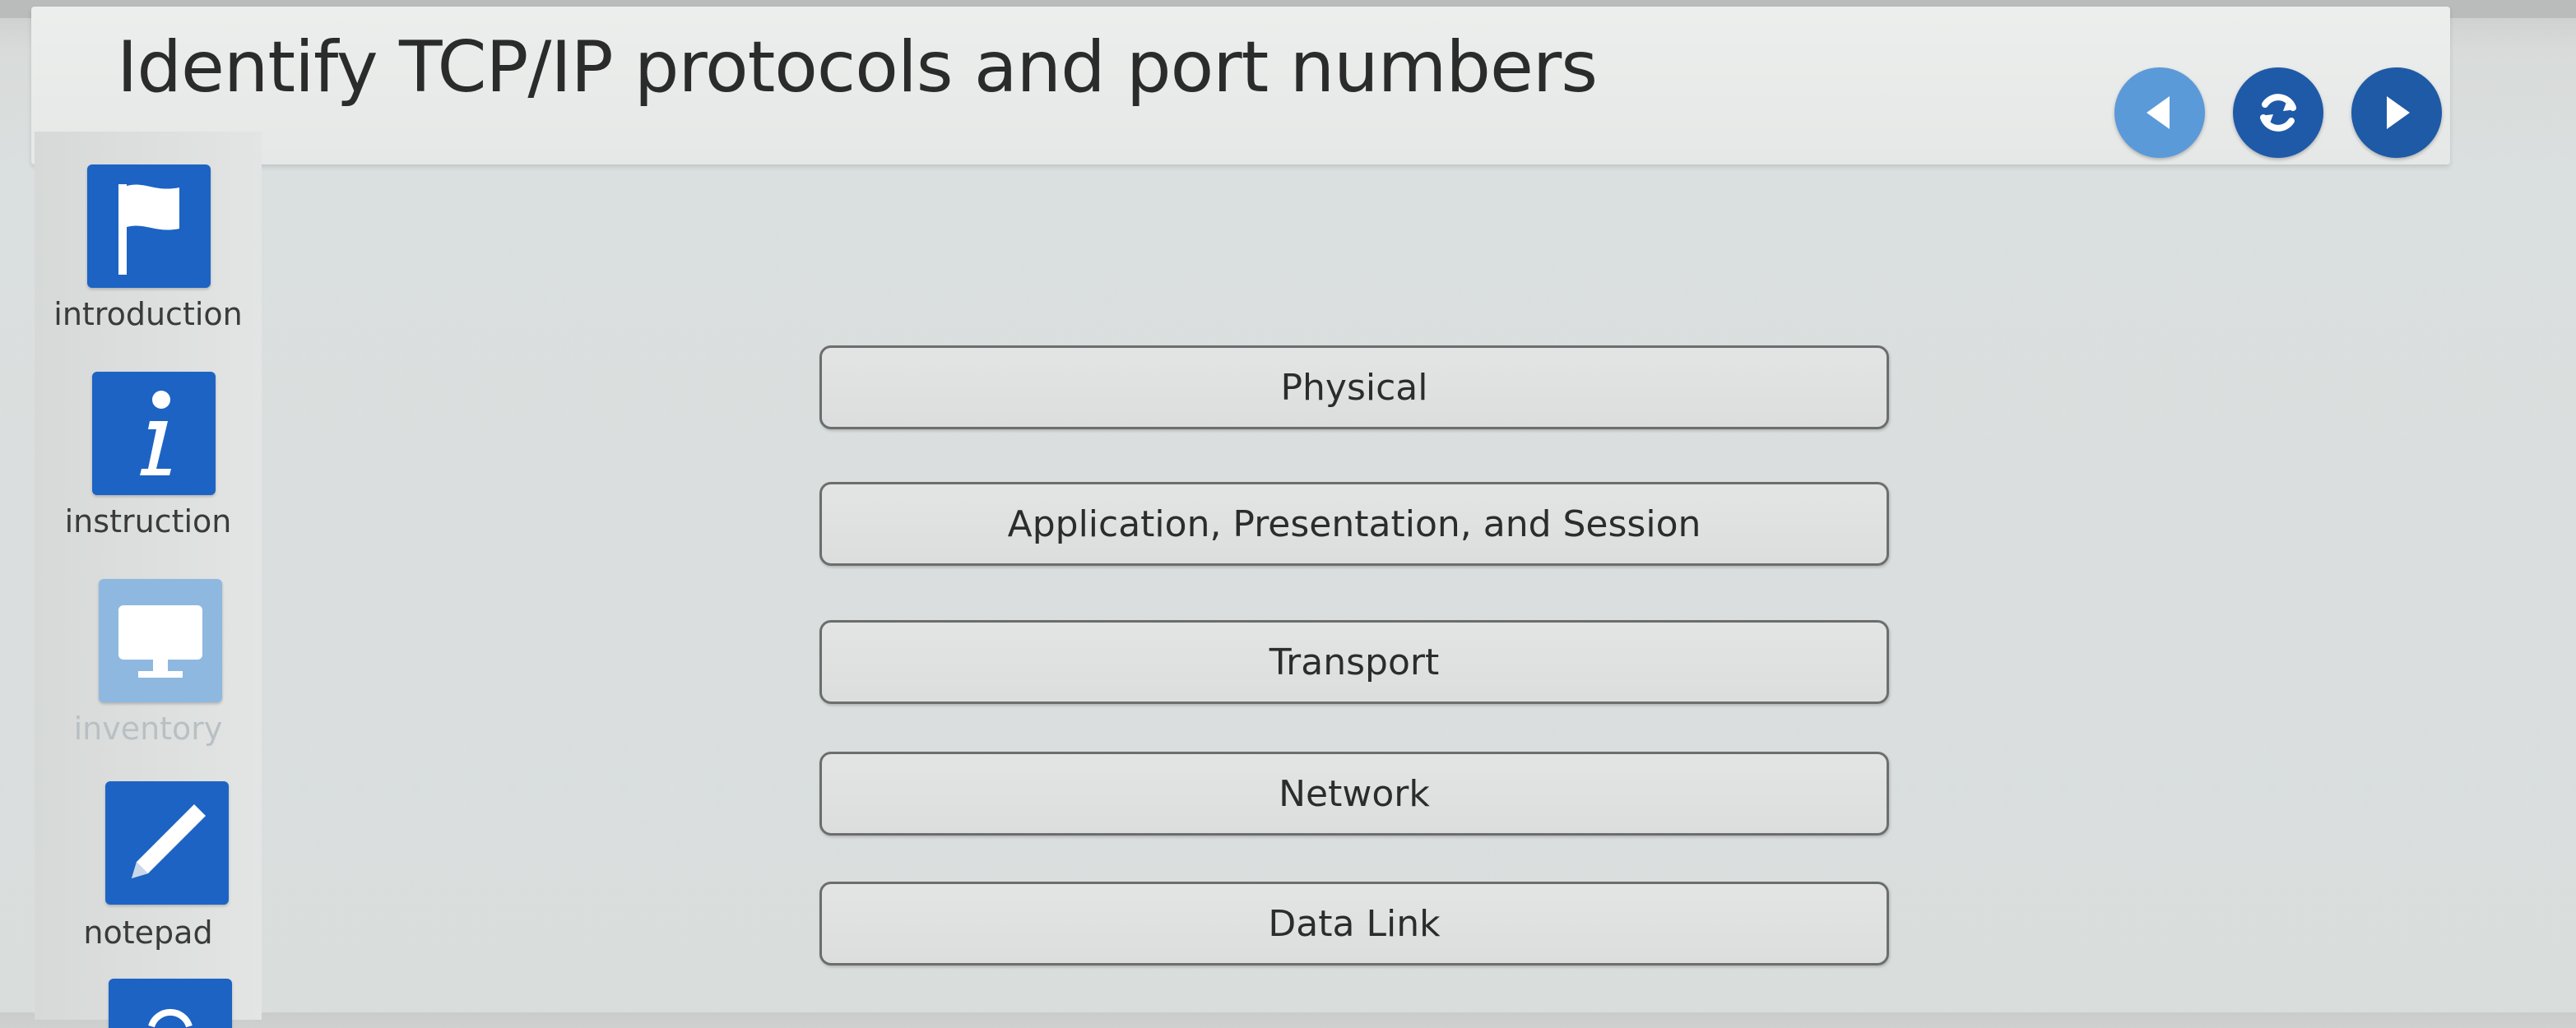 The height and width of the screenshot is (1028, 2576). I want to click on layer-label: Network, so click(1355, 793).